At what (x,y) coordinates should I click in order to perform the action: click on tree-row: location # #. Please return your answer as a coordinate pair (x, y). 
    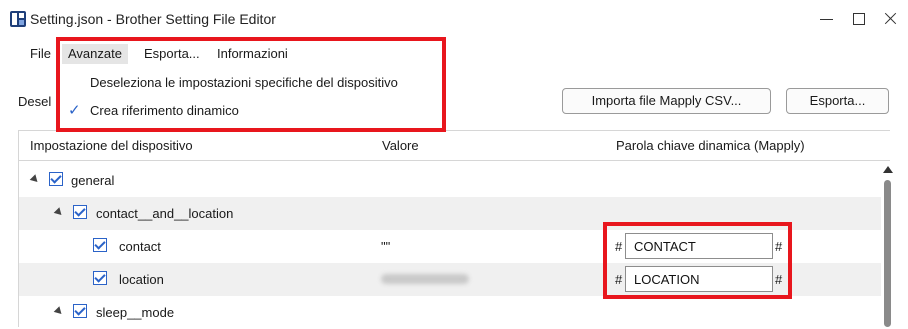
    Looking at the image, I should click on (450, 279).